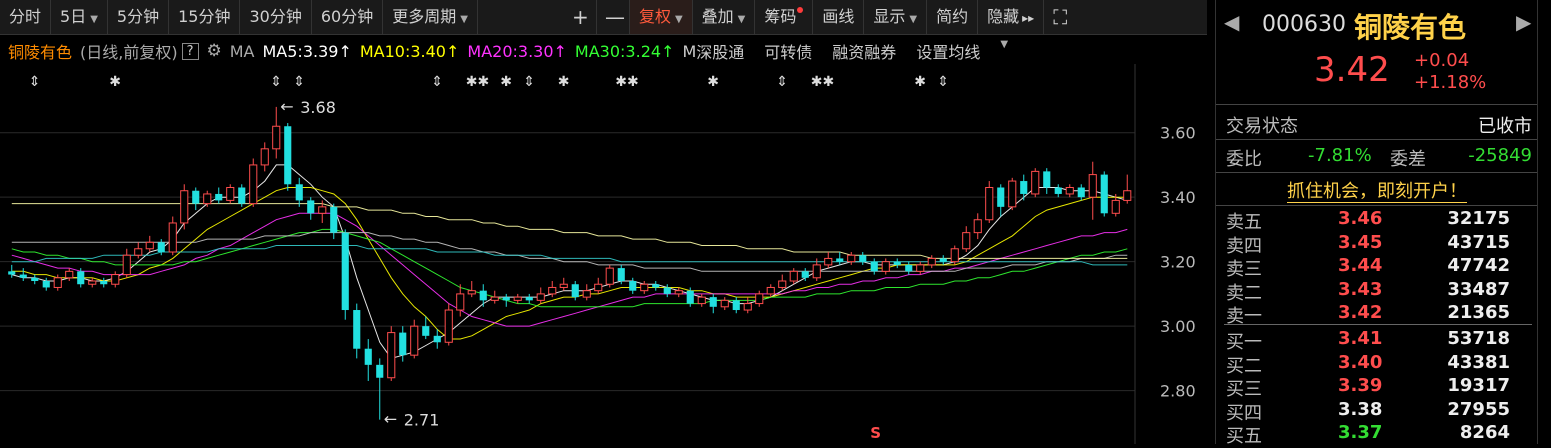  What do you see at coordinates (1231, 22) in the screenshot?
I see `prev-stock-icon: ◀` at bounding box center [1231, 22].